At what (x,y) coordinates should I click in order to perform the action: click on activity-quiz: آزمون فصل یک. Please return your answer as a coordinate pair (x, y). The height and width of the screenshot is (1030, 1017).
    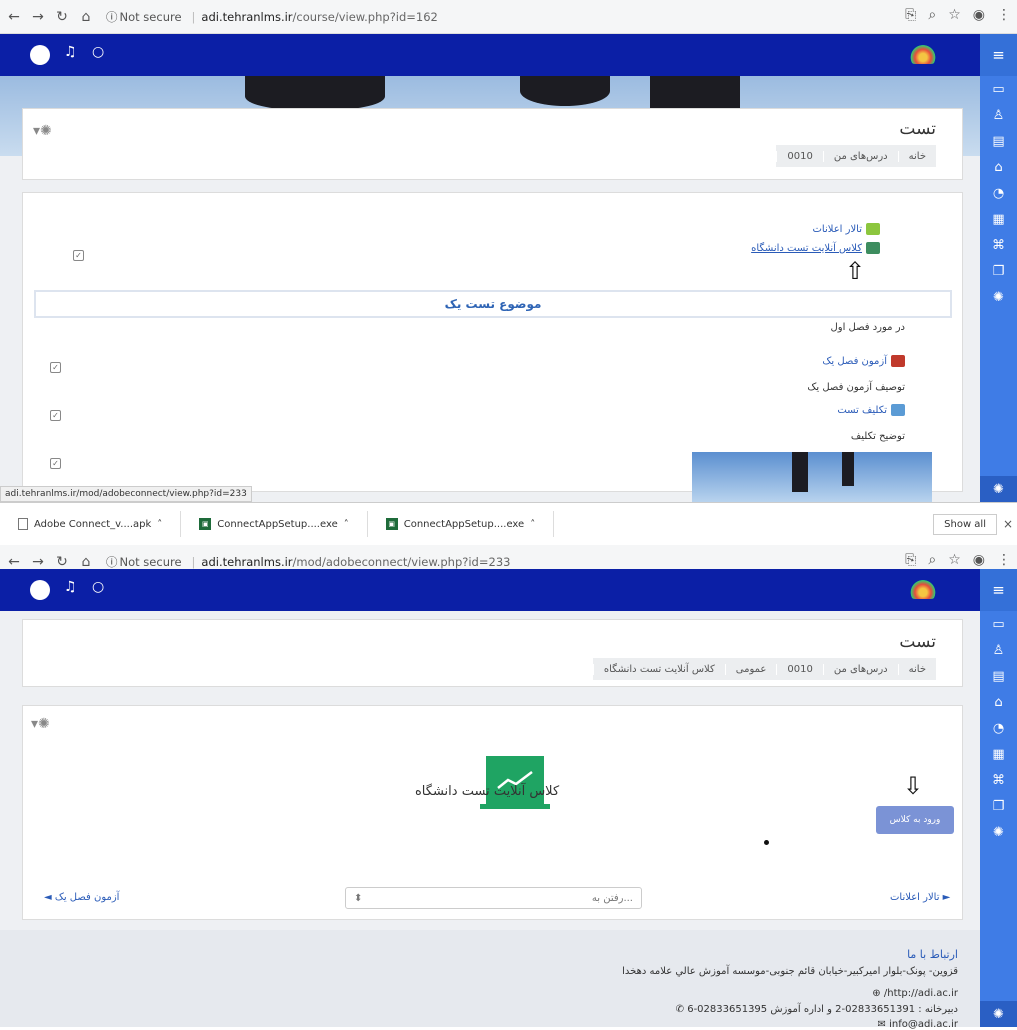
    Looking at the image, I should click on (863, 361).